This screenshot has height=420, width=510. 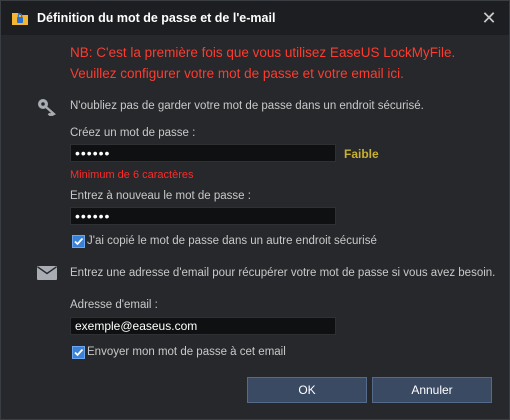 I want to click on email-address-label: Adresse d'email :, so click(x=114, y=305).